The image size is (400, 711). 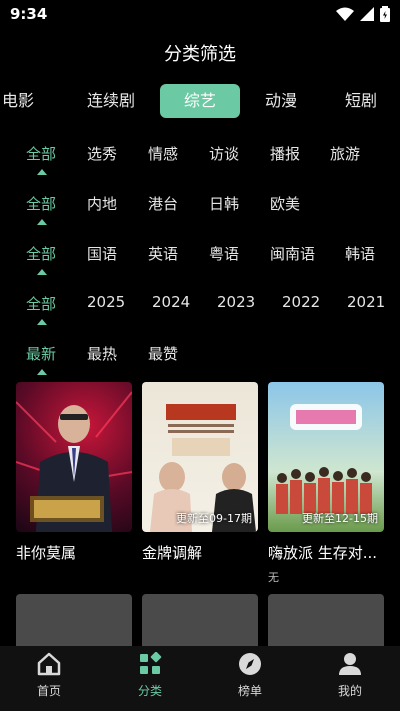 What do you see at coordinates (273, 577) in the screenshot?
I see `show-subtitle: 无` at bounding box center [273, 577].